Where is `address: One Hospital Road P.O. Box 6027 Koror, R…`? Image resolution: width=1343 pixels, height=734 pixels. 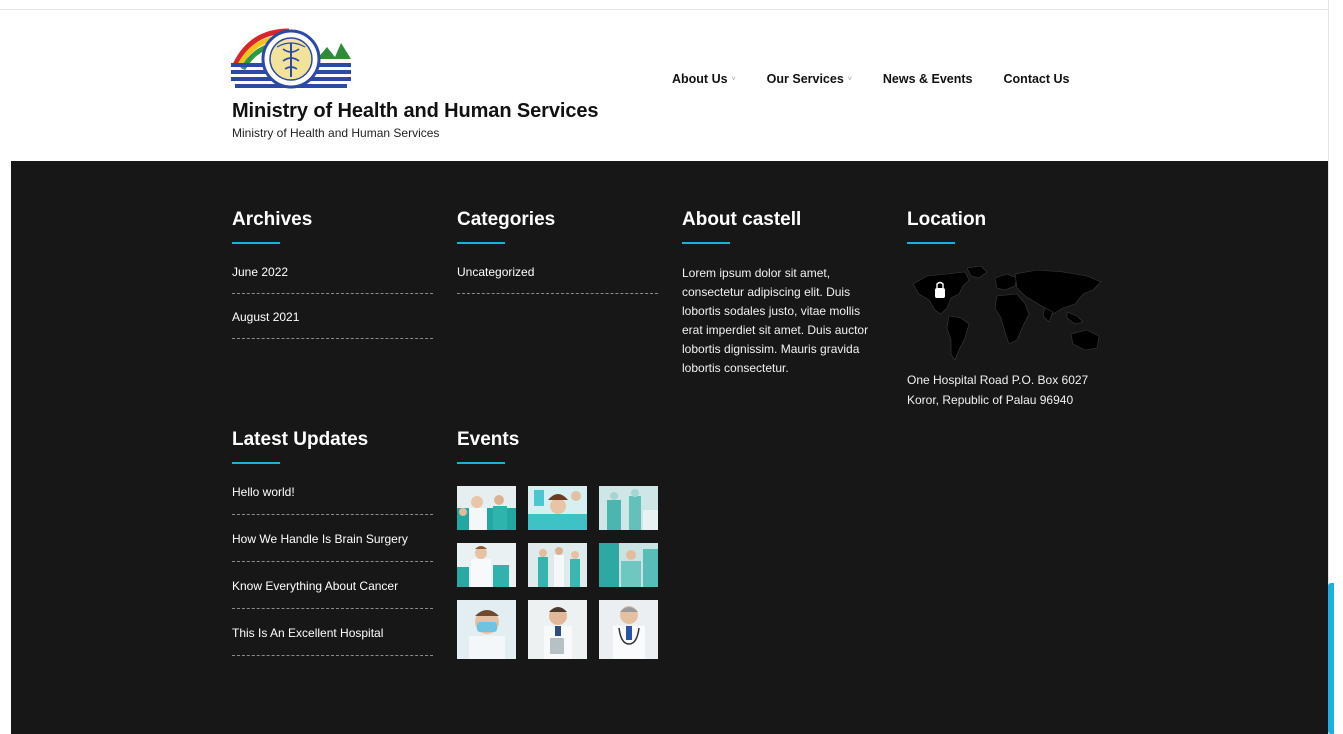
address: One Hospital Road P.O. Box 6027 Koror, R… is located at coordinates (1007, 390).